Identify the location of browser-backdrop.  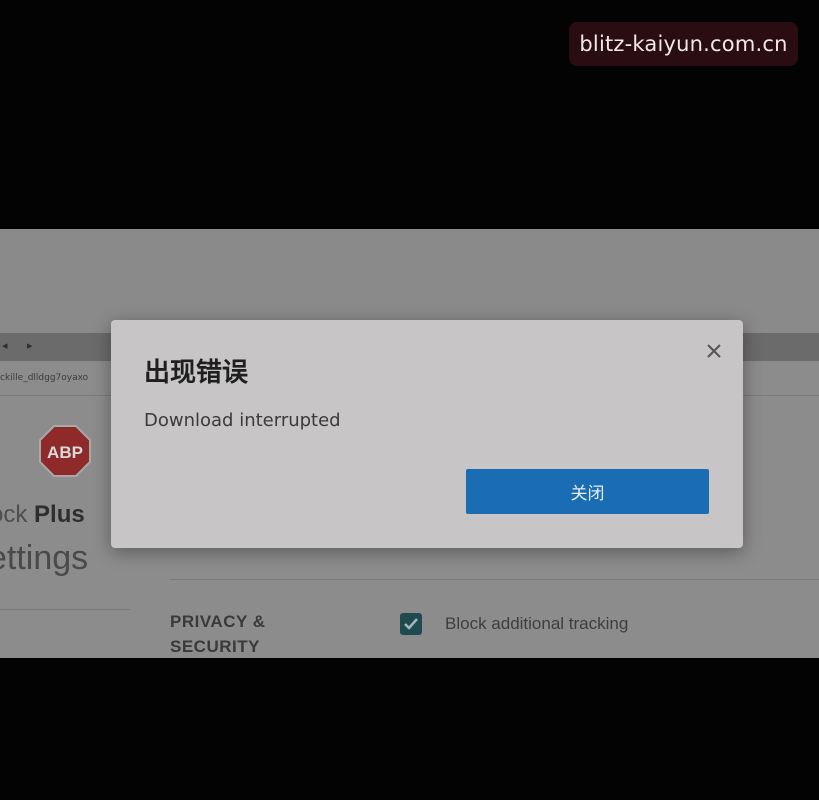
(409, 281).